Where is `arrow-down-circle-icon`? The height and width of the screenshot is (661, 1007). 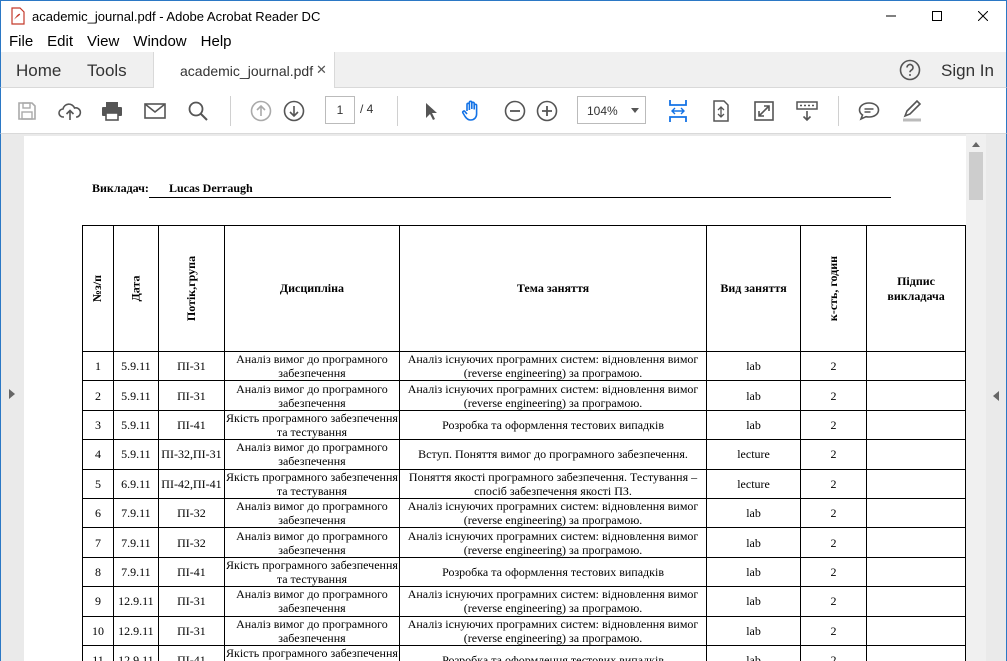 arrow-down-circle-icon is located at coordinates (294, 111).